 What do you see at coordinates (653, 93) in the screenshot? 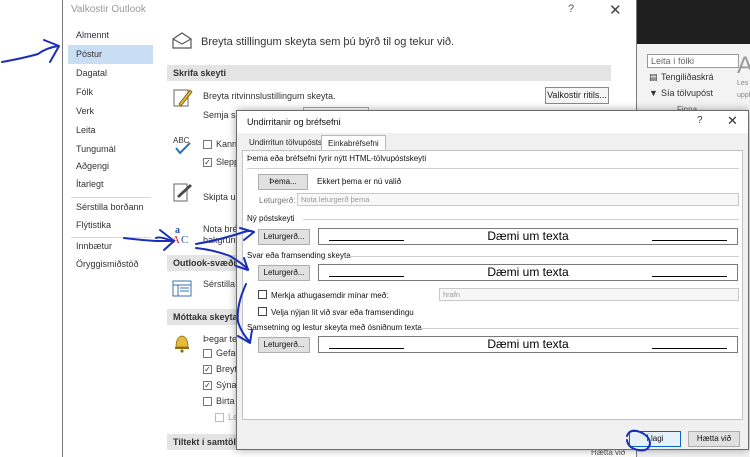
I see `filter-icon: ▼` at bounding box center [653, 93].